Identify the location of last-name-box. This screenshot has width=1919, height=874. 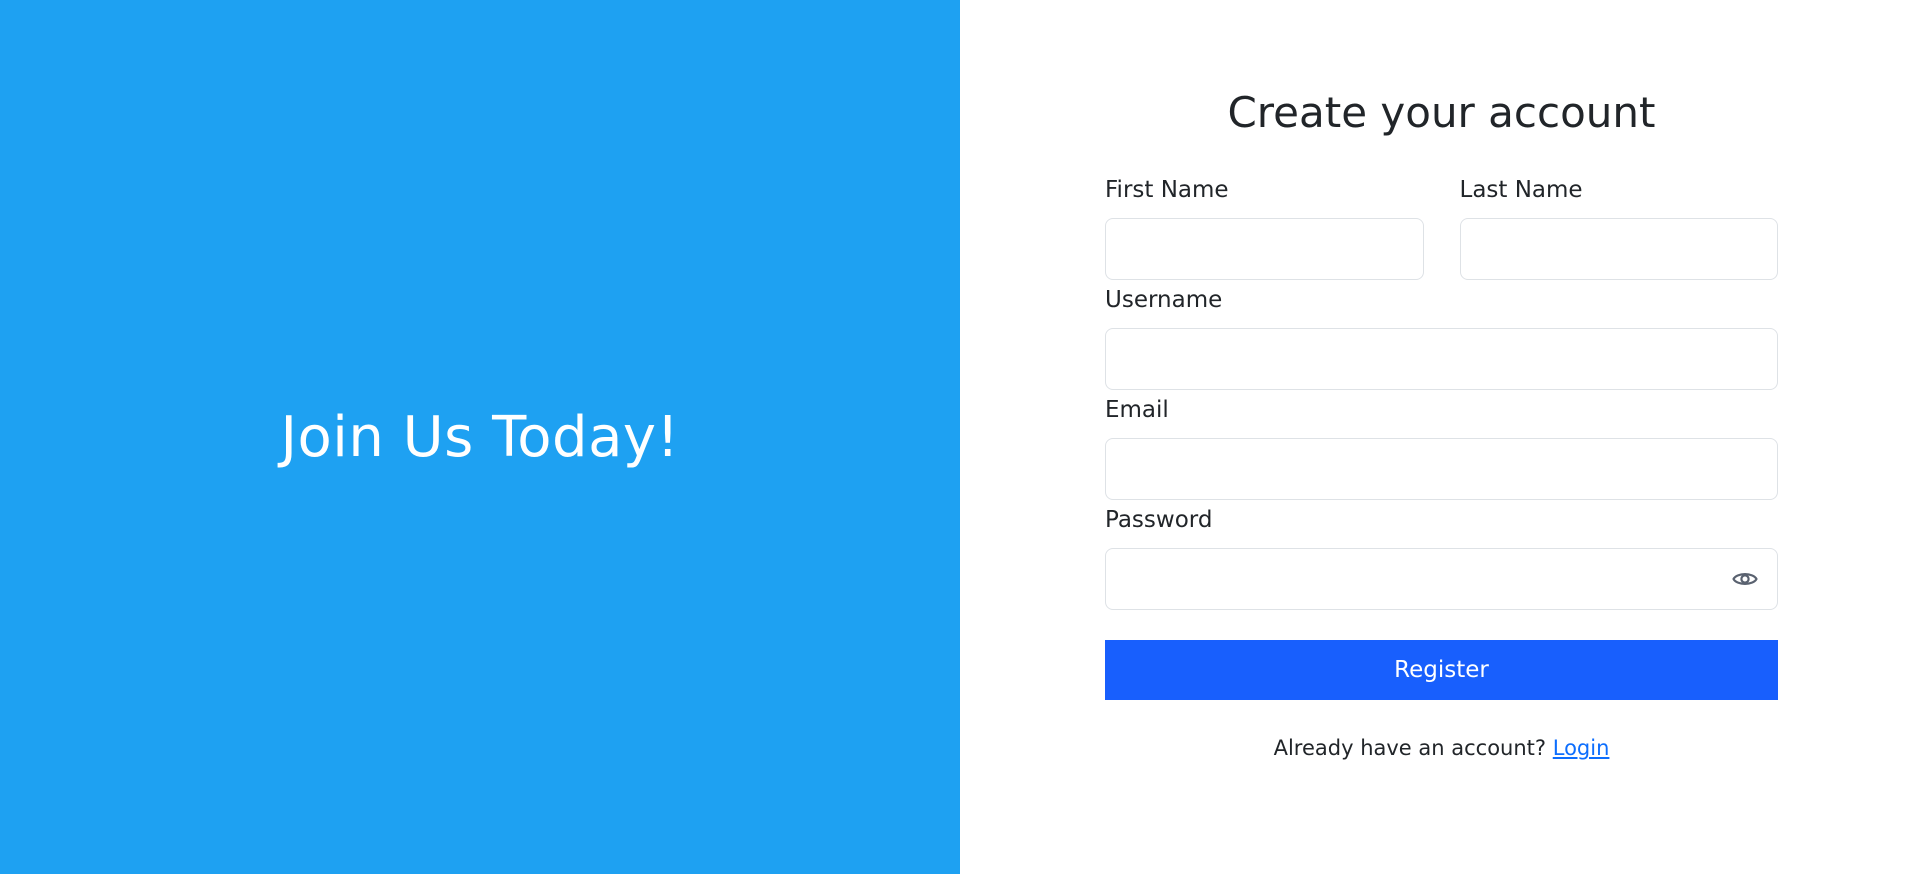
(1618, 249).